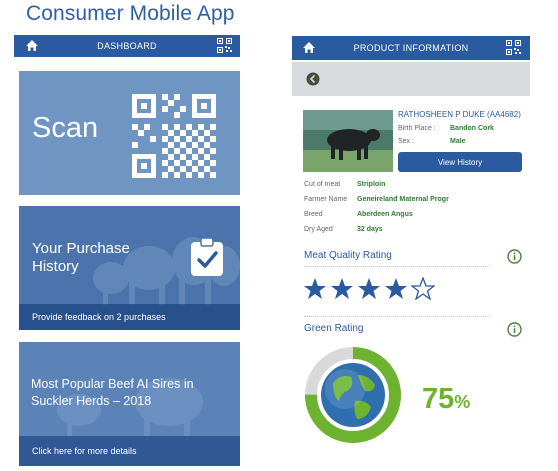  I want to click on detail-label: Farmer Name, so click(326, 199).